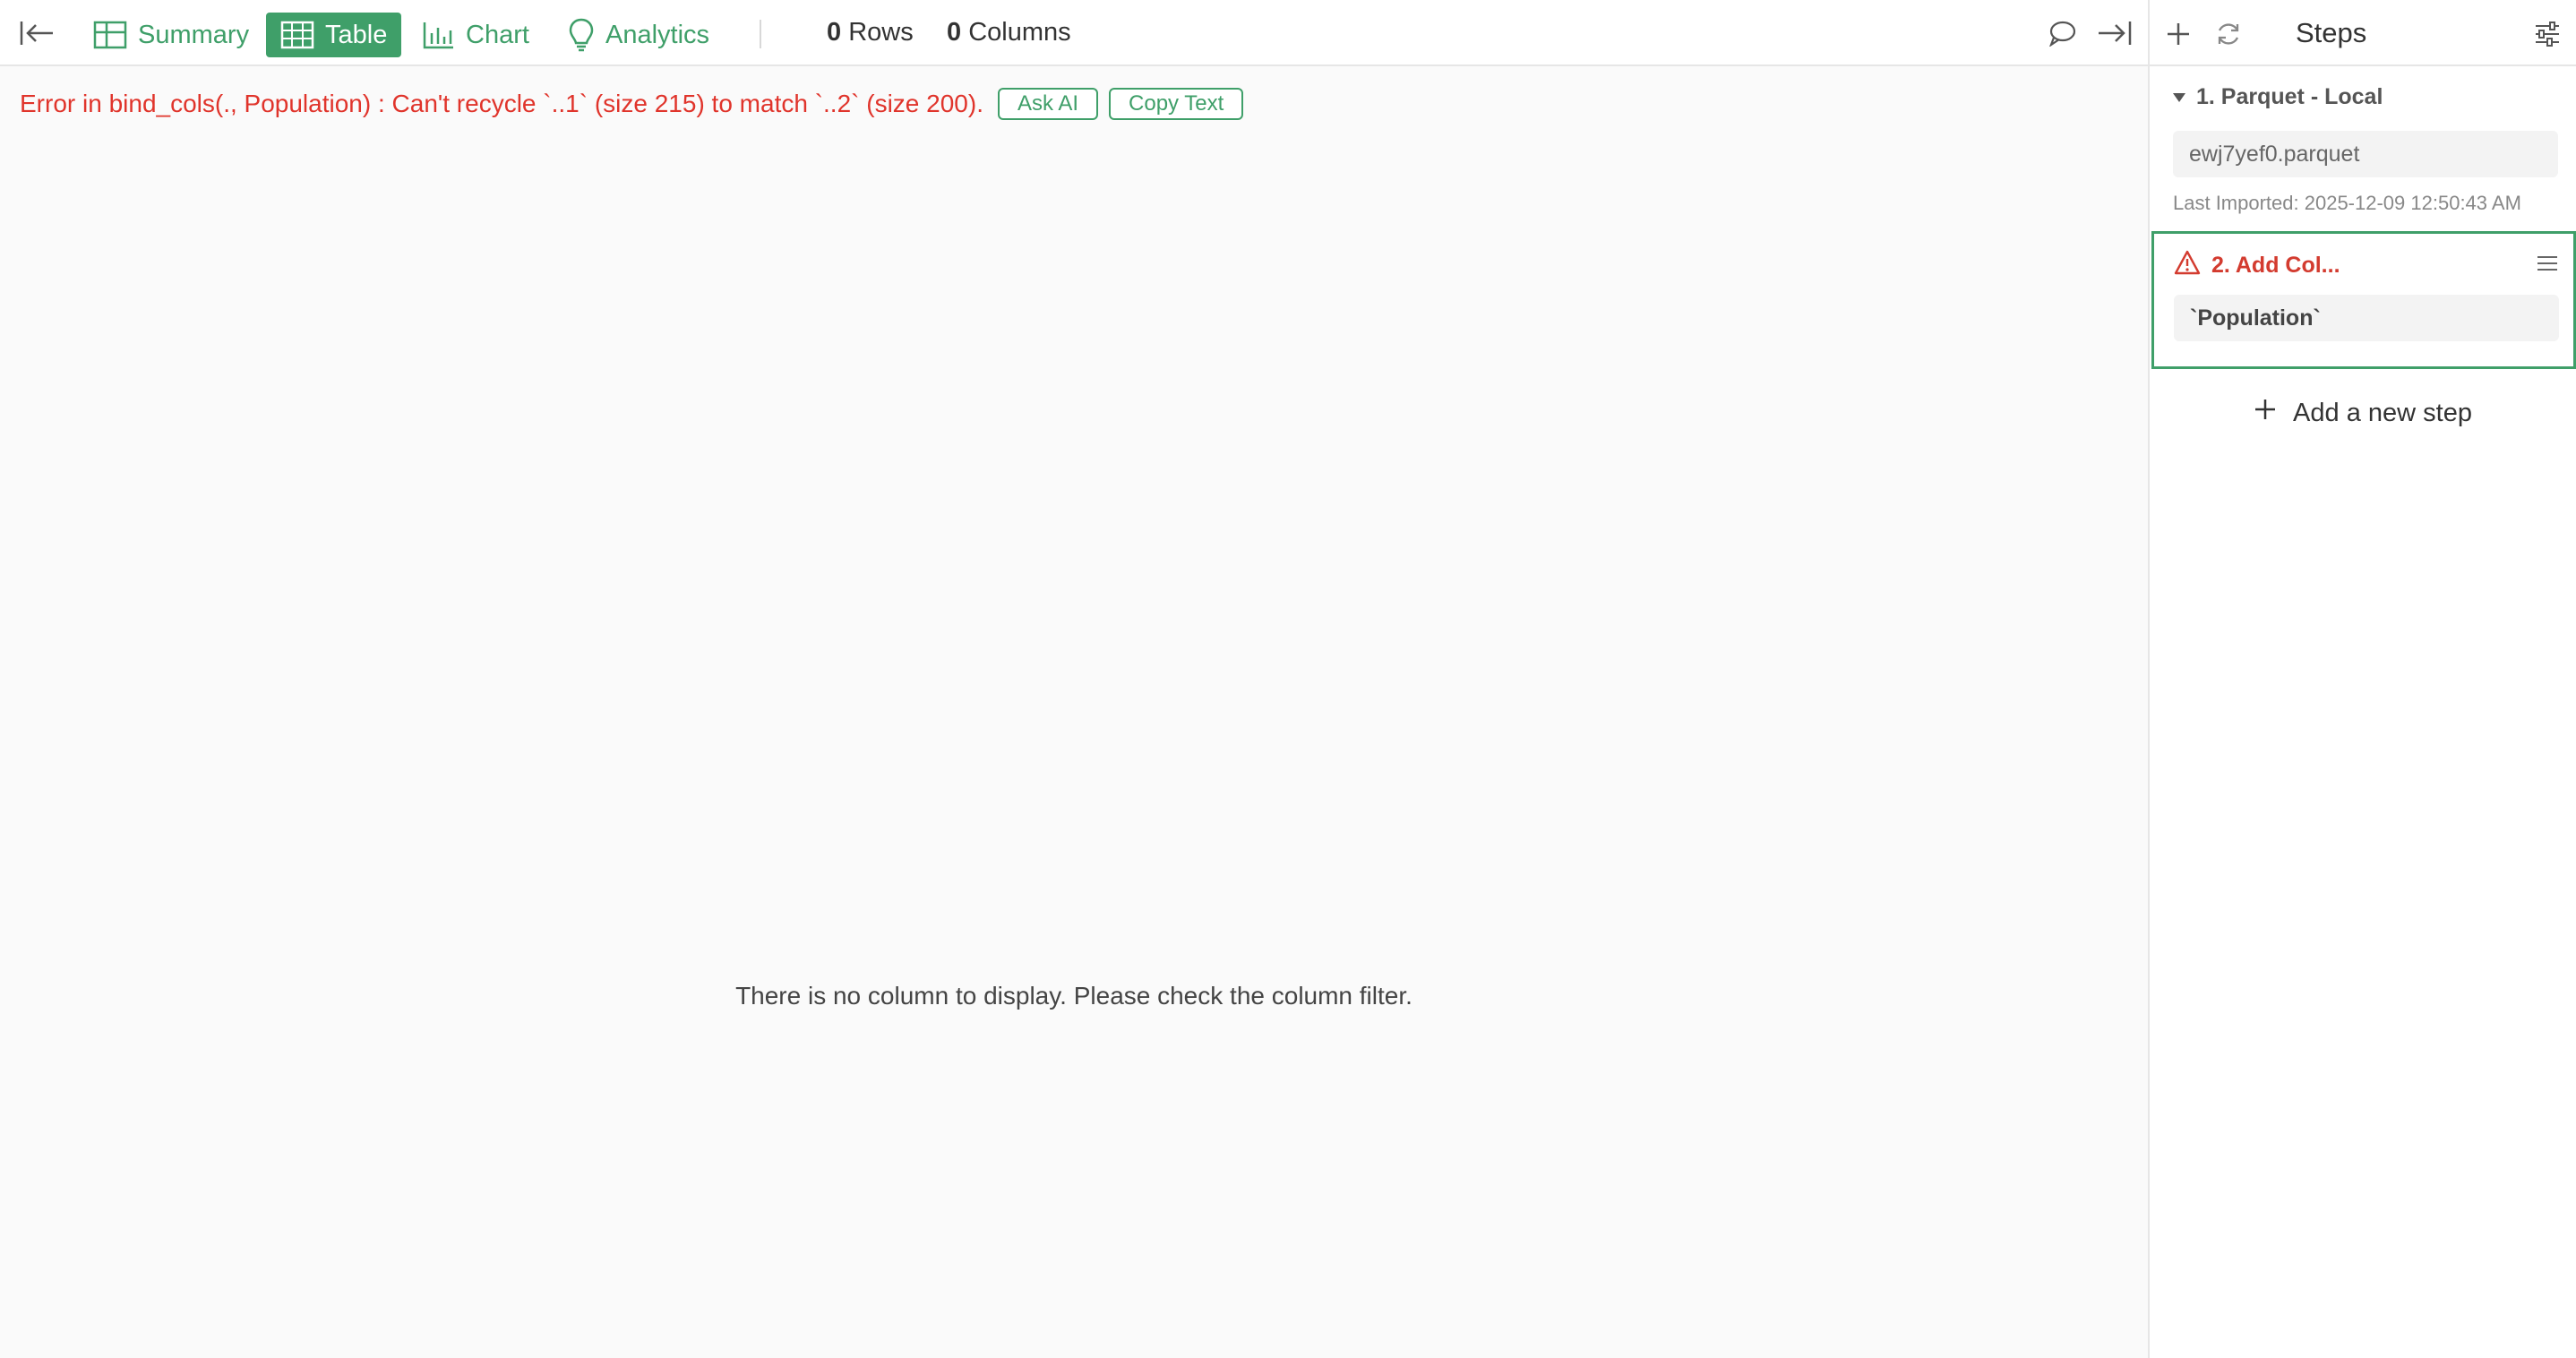 The width and height of the screenshot is (2576, 1358). What do you see at coordinates (2063, 33) in the screenshot?
I see `comment-icon` at bounding box center [2063, 33].